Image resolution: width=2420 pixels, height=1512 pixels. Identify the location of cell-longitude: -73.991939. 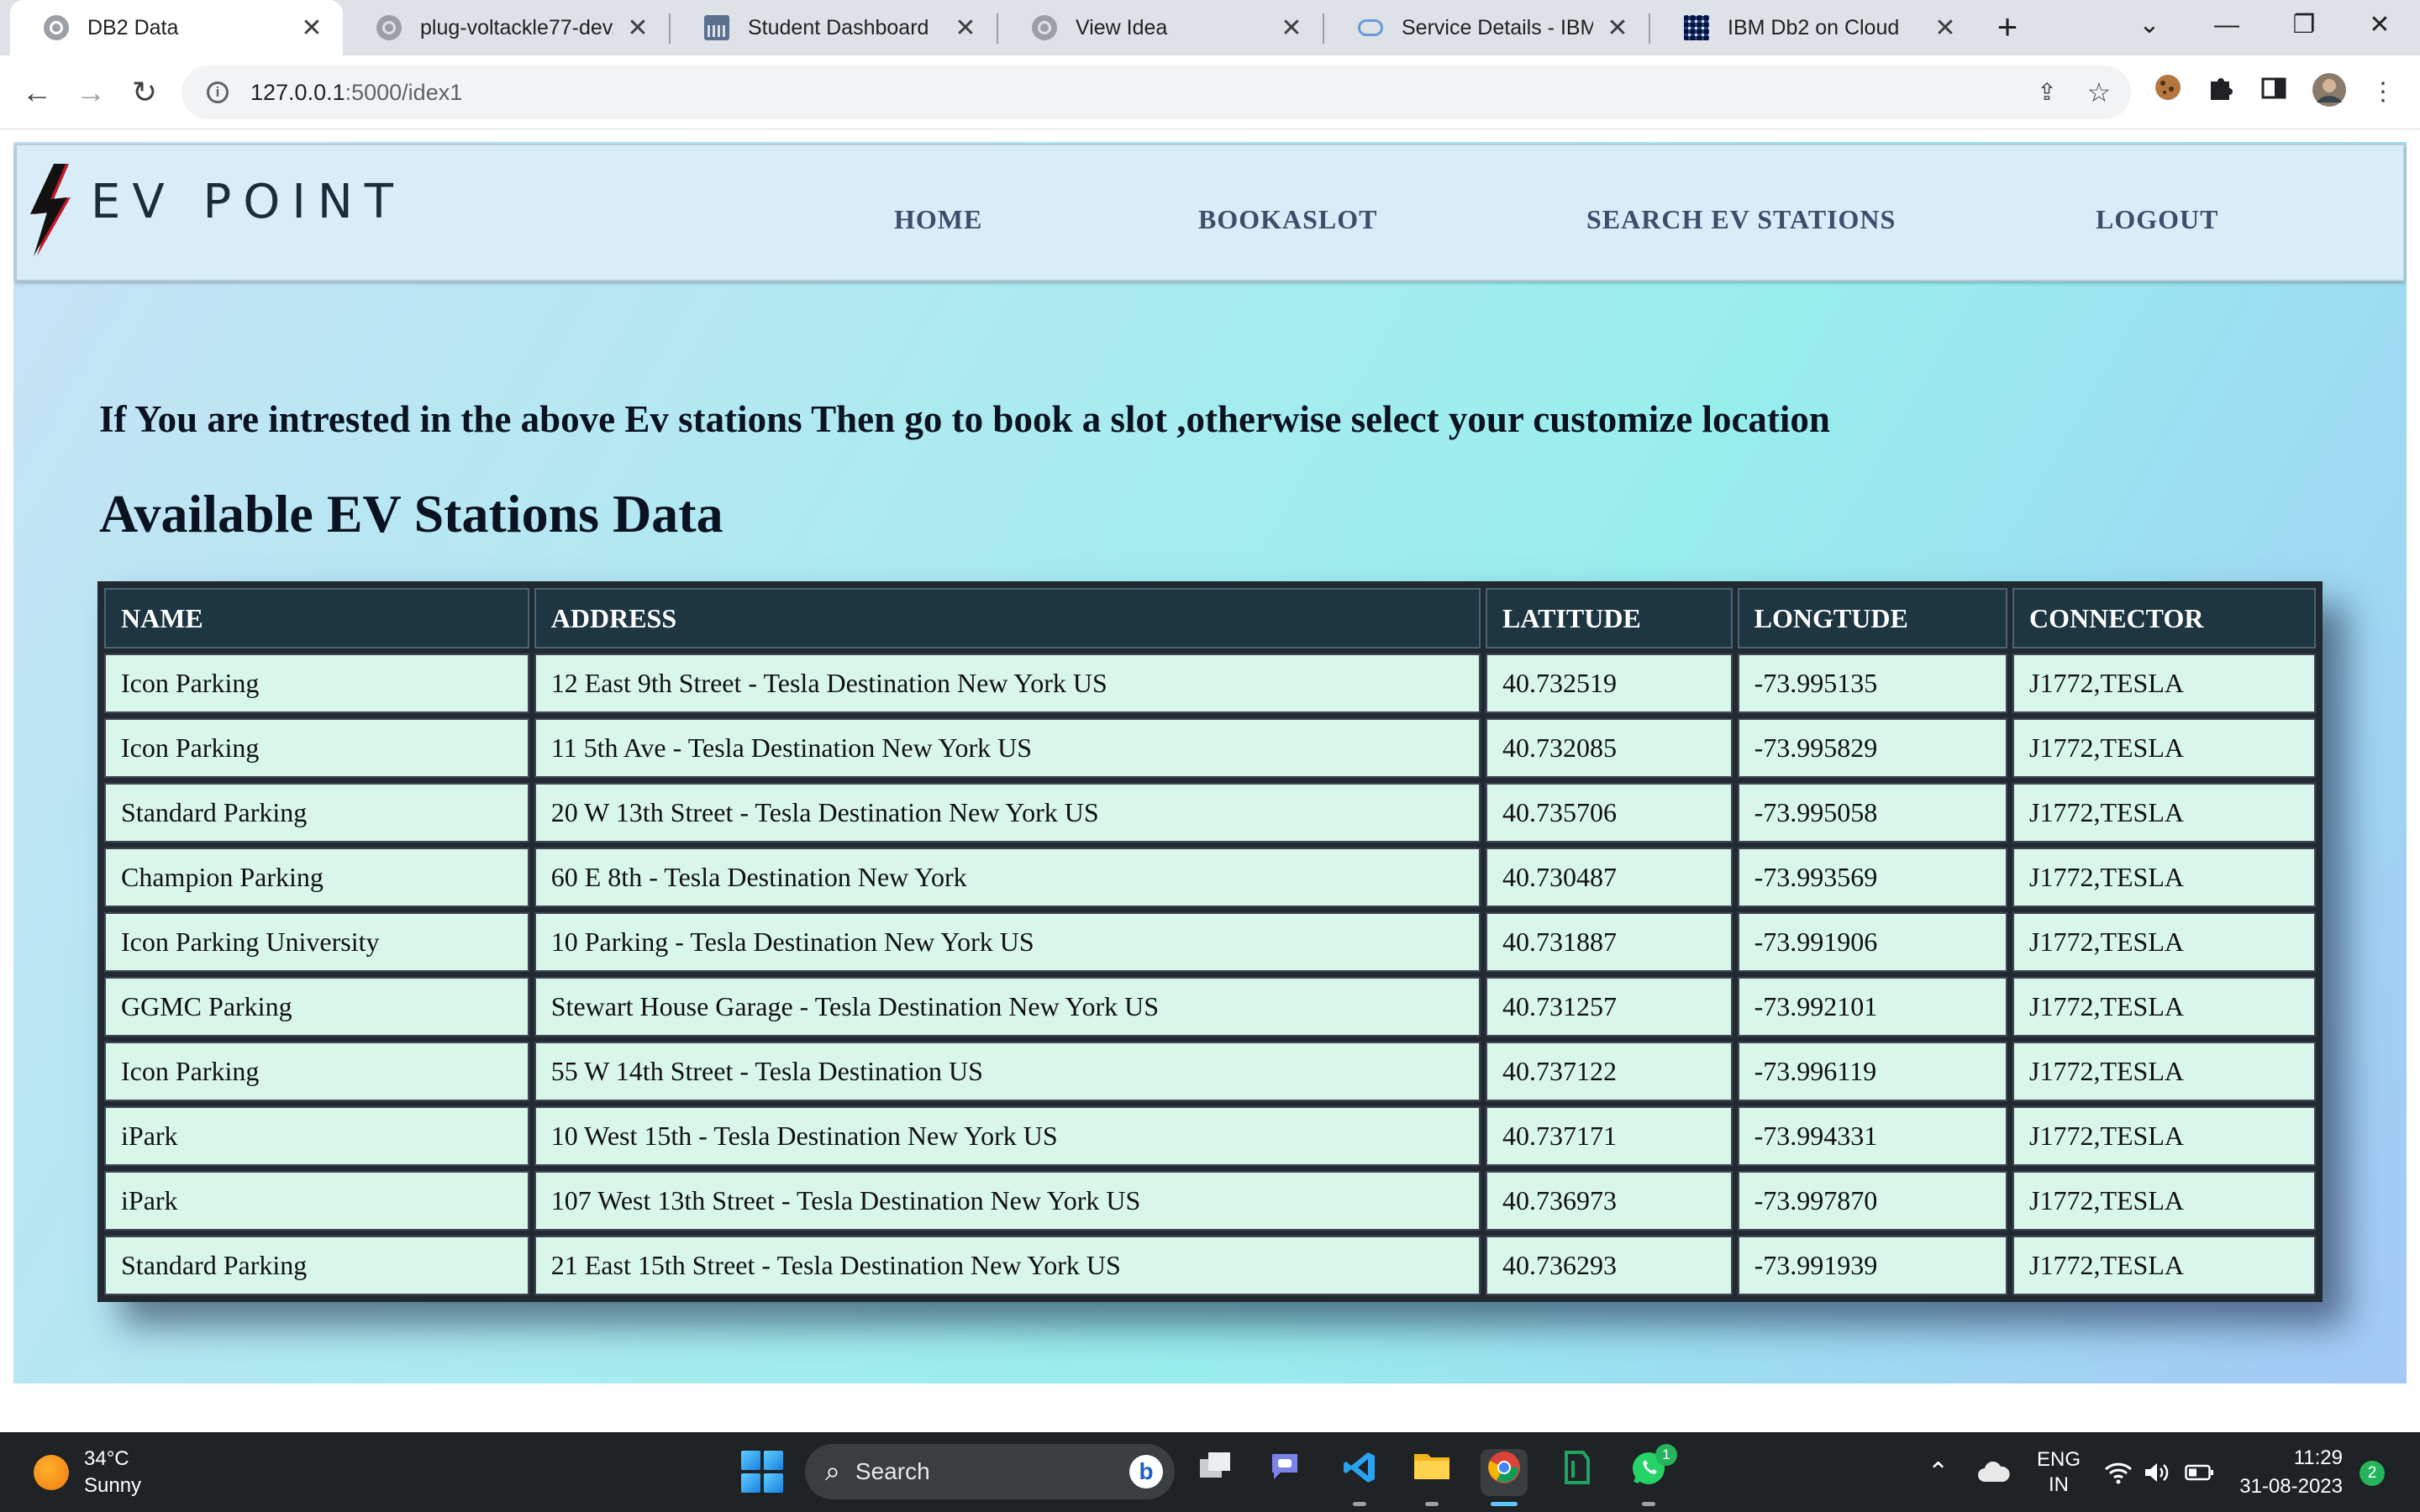
(1872, 1265).